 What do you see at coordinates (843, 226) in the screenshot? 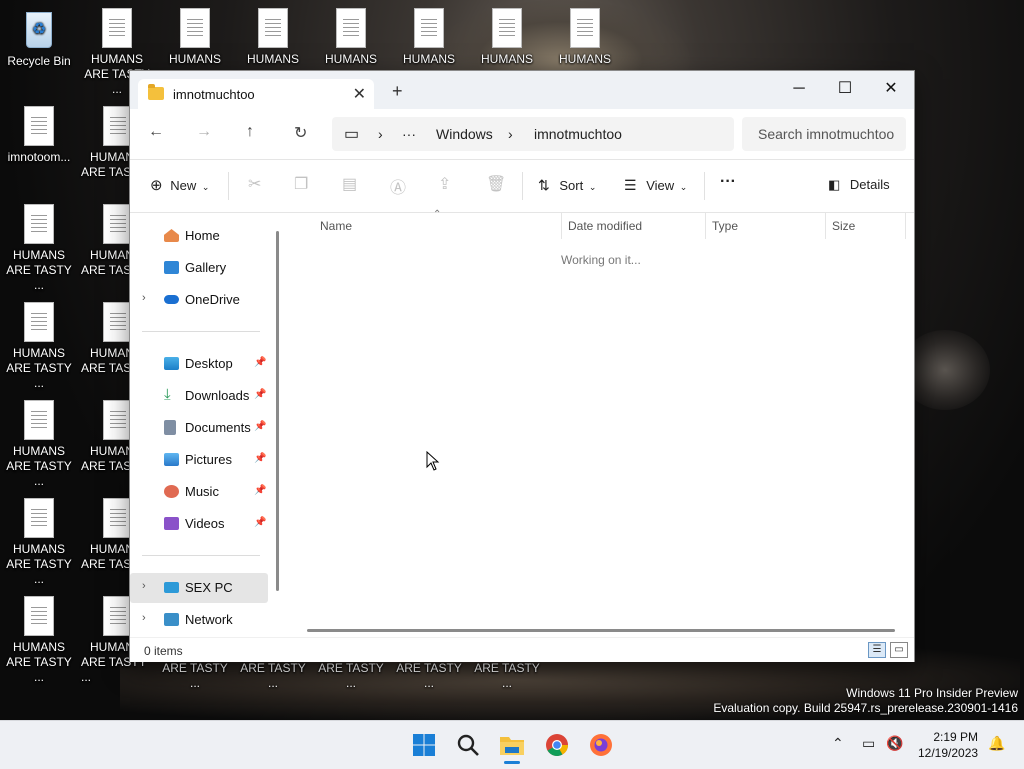
I see `column-header-size: Size` at bounding box center [843, 226].